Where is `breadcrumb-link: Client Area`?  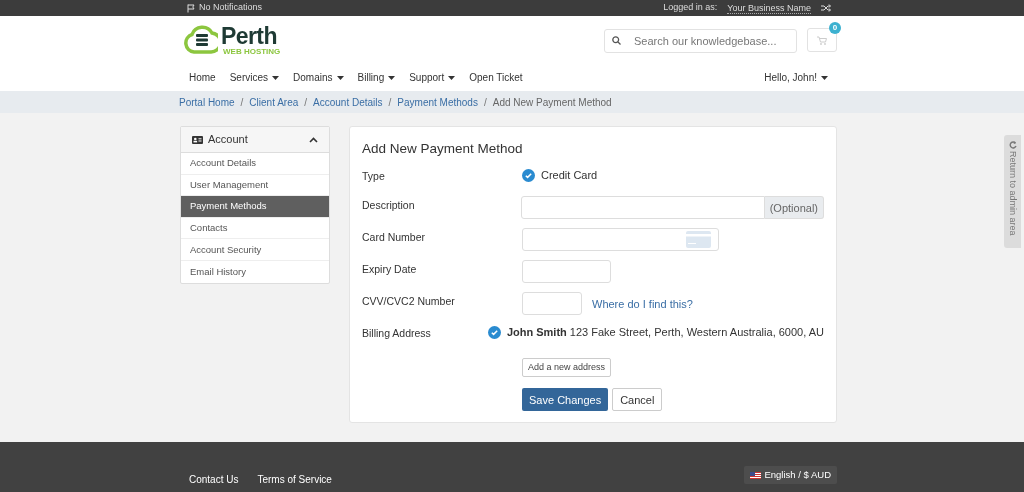 breadcrumb-link: Client Area is located at coordinates (274, 102).